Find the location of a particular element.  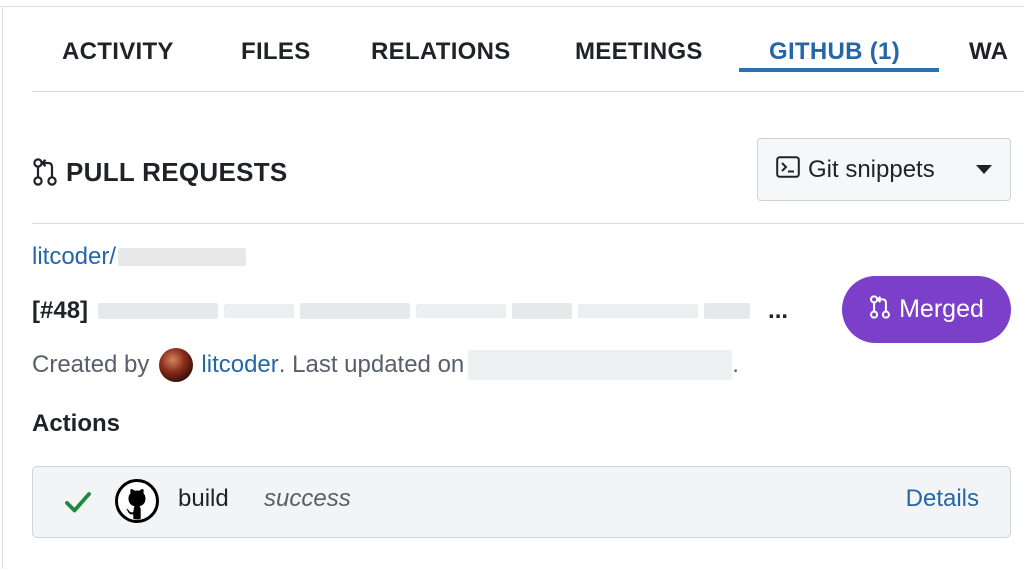

meta-period: . is located at coordinates (735, 364).